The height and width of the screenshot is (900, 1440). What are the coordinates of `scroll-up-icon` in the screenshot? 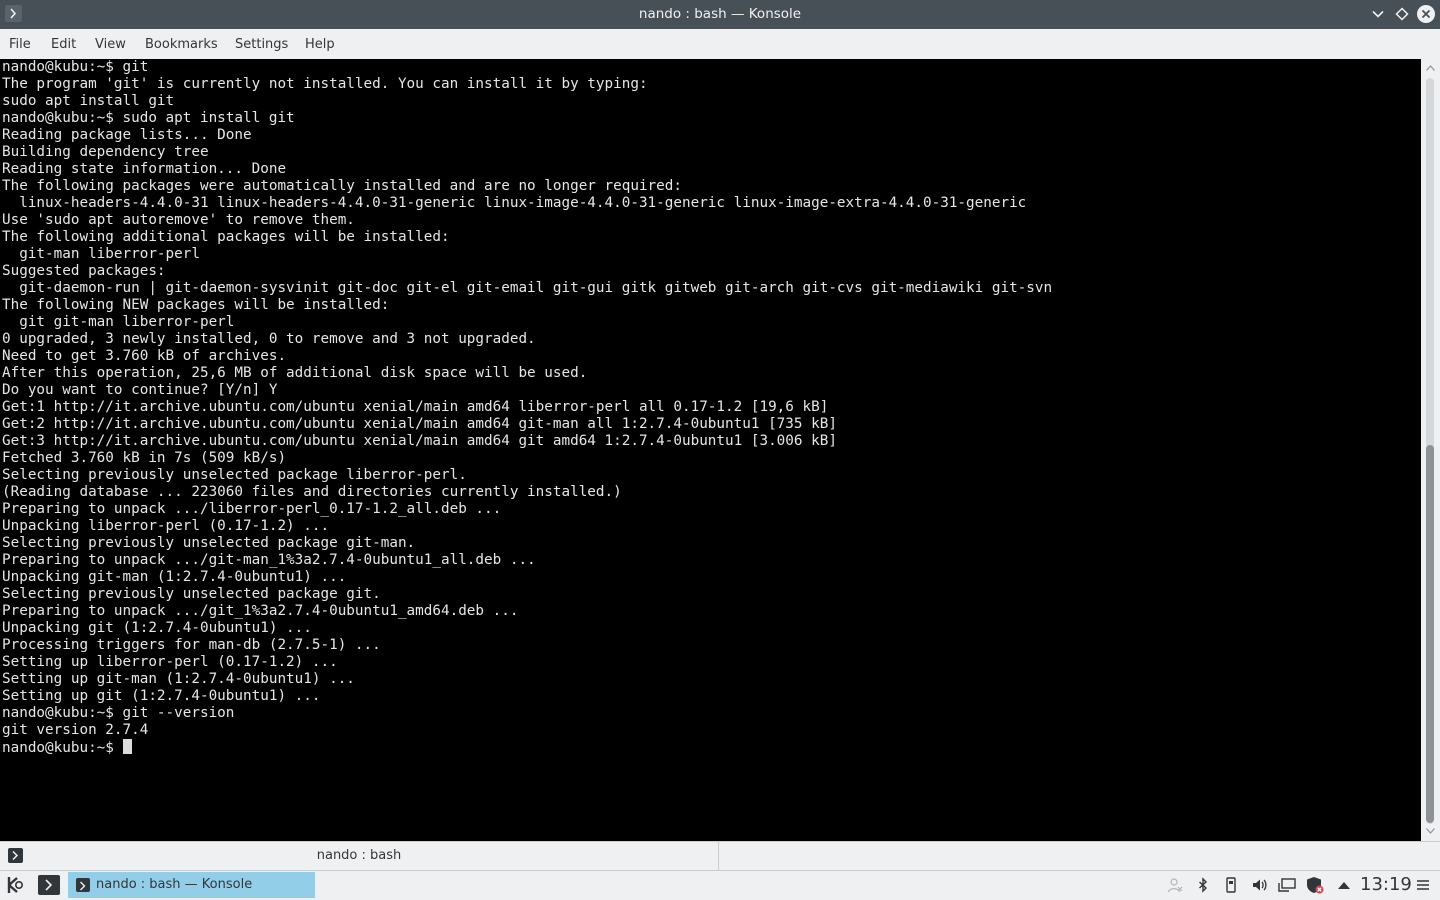 It's located at (1430, 68).